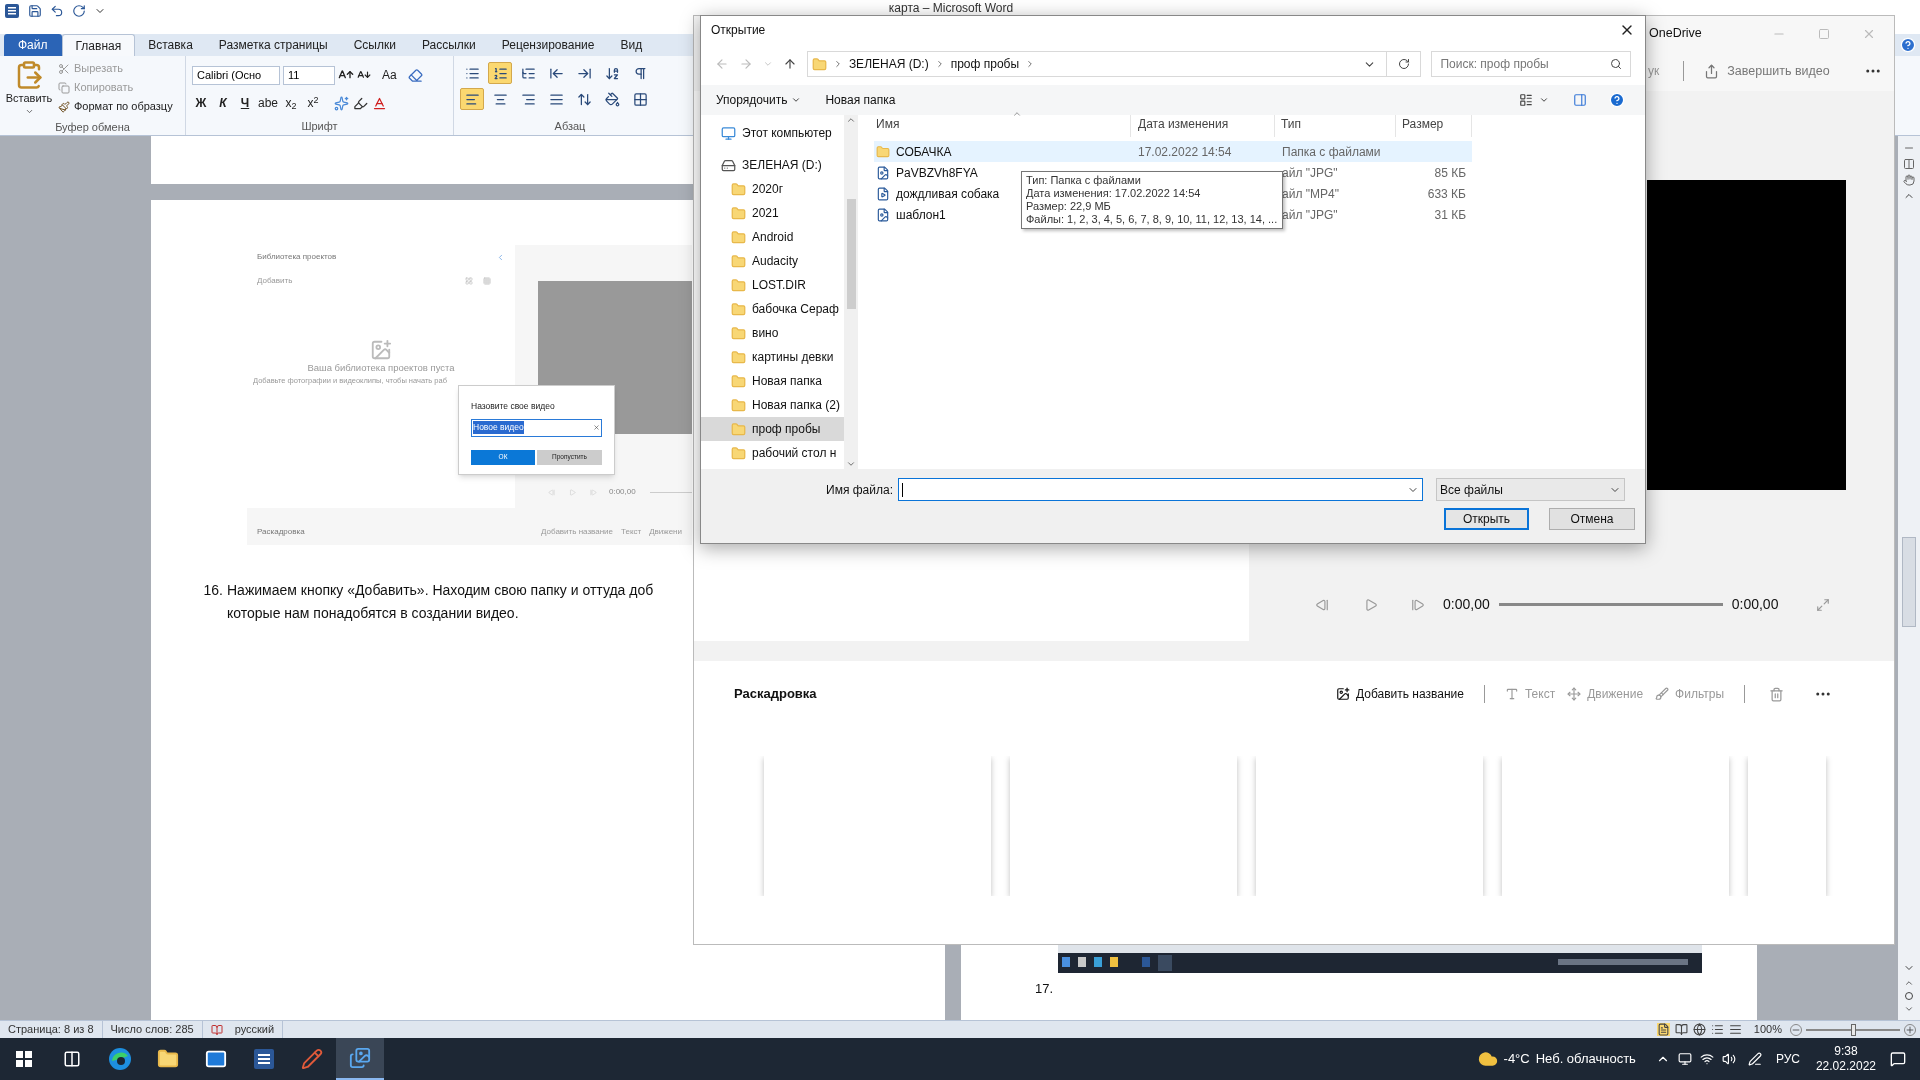  Describe the element at coordinates (1706, 1059) in the screenshot. I see `network-icon` at that location.